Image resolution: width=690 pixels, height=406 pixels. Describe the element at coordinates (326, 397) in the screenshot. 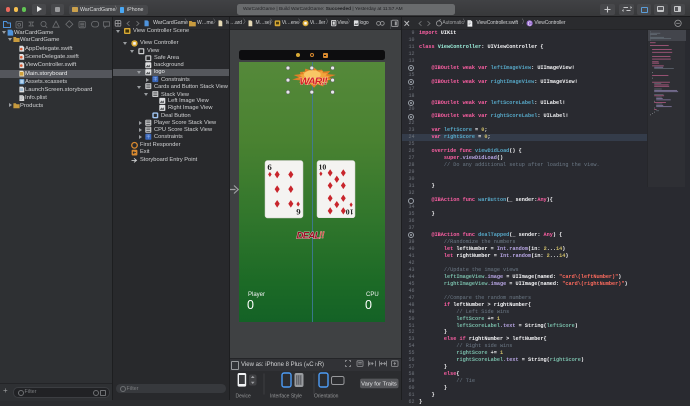

I see `svg-text: Orientation` at that location.